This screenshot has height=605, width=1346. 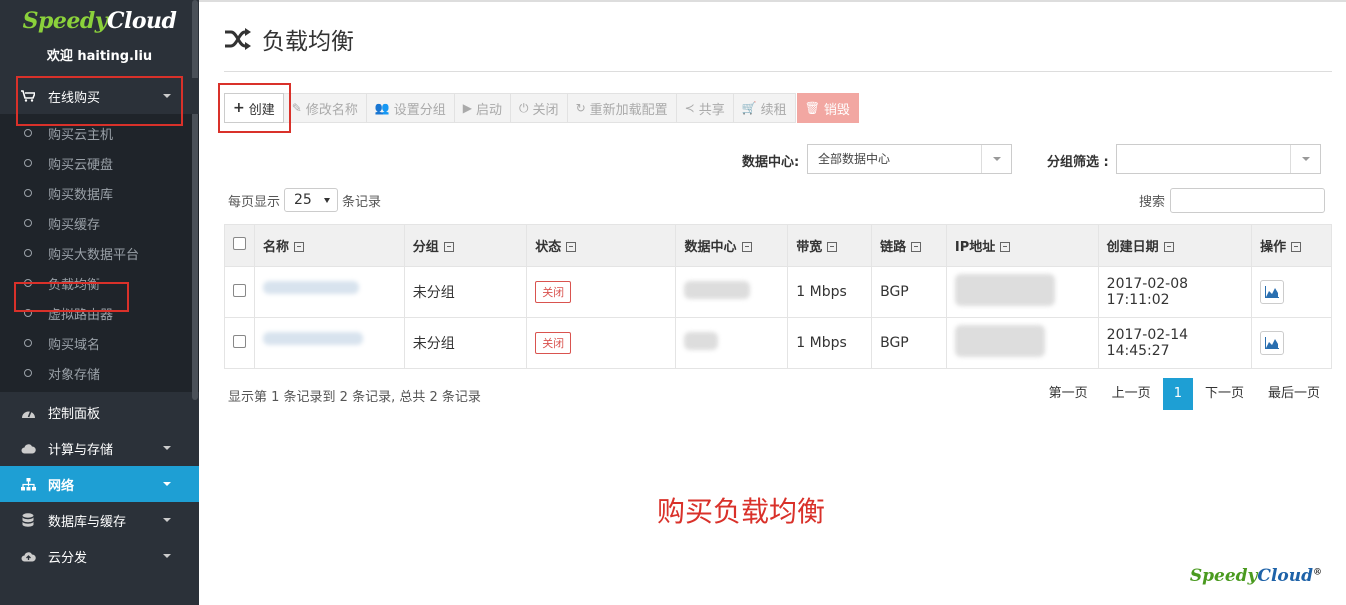 What do you see at coordinates (1131, 394) in the screenshot?
I see `page-prev: 上一页` at bounding box center [1131, 394].